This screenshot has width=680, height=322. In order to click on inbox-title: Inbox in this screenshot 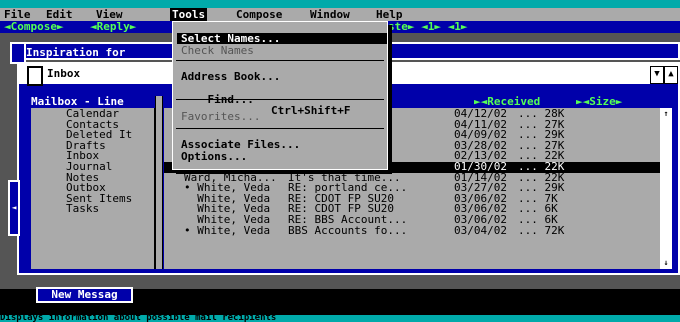, I will do `click(64, 73)`.